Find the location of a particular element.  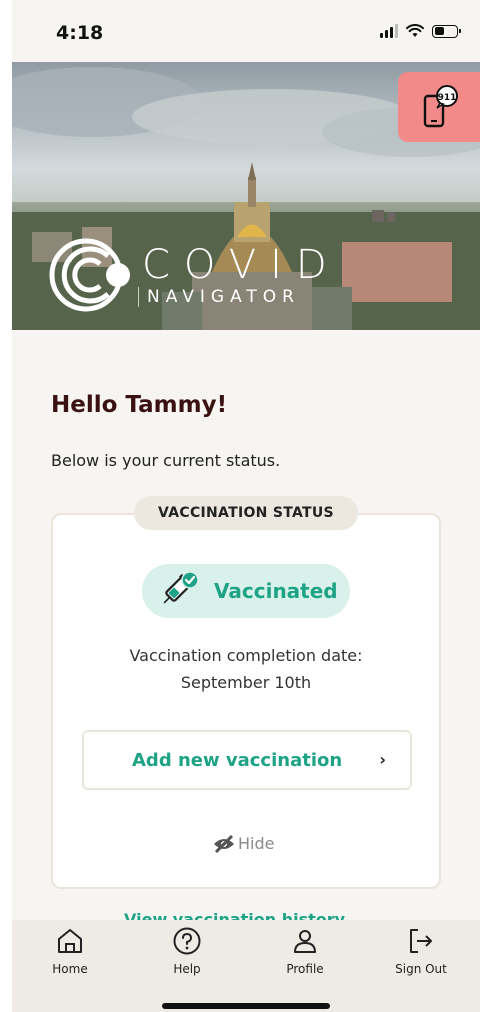

hide-toggle: Hide is located at coordinates (243, 843).